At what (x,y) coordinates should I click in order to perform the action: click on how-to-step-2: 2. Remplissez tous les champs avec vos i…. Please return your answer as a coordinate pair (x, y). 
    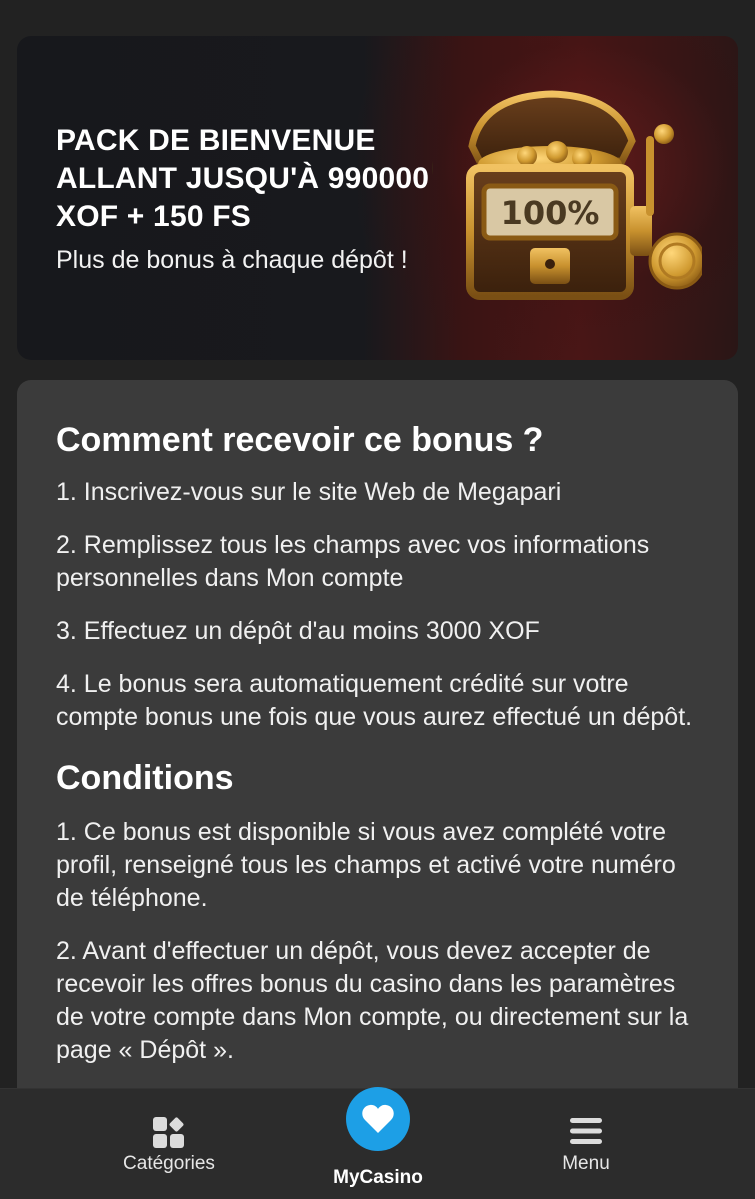
    Looking at the image, I should click on (353, 561).